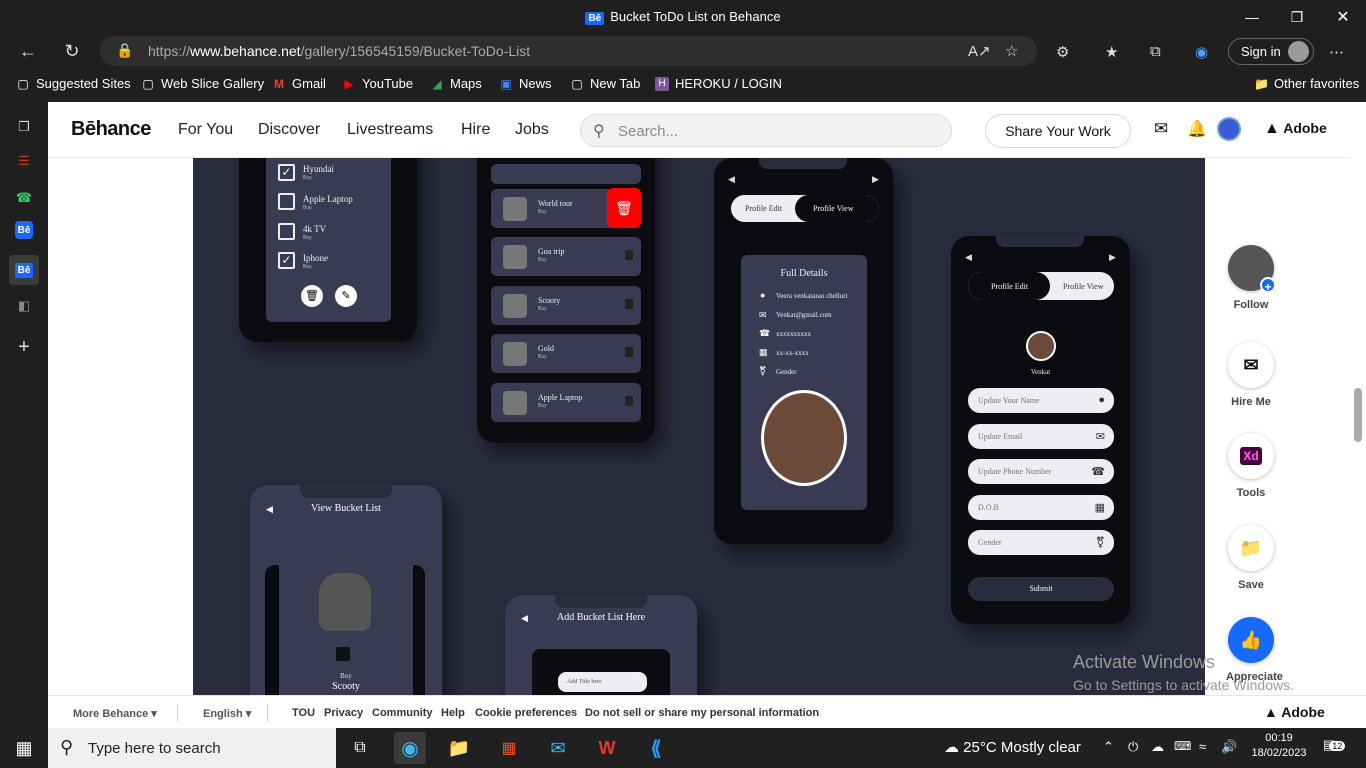  What do you see at coordinates (453, 713) in the screenshot?
I see `footer-link-help: Help` at bounding box center [453, 713].